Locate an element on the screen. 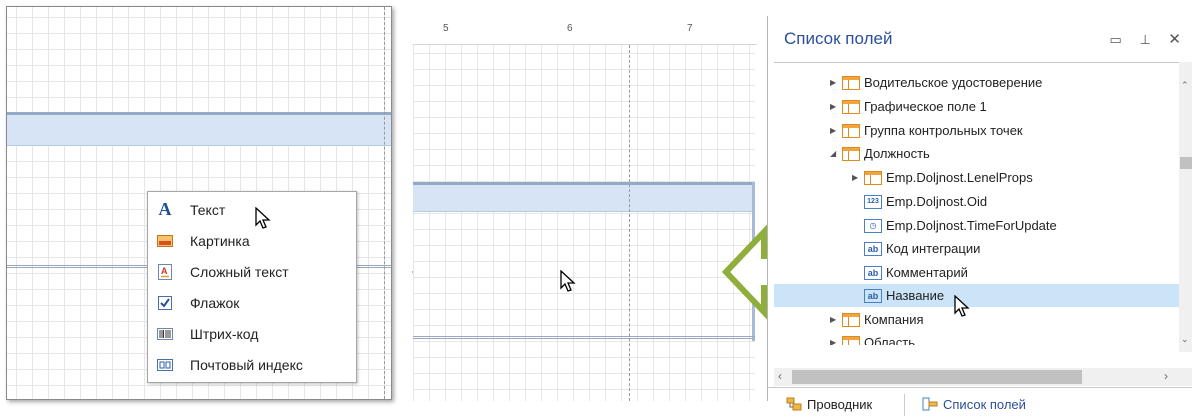 The image size is (1192, 420). ruler-mark: 7 is located at coordinates (690, 28).